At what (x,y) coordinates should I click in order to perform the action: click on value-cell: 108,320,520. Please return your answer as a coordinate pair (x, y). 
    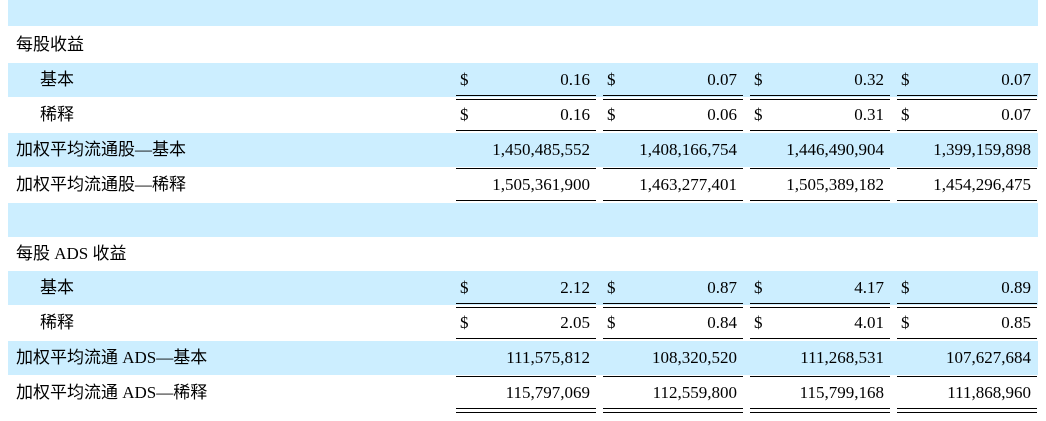
    Looking at the image, I should click on (673, 358).